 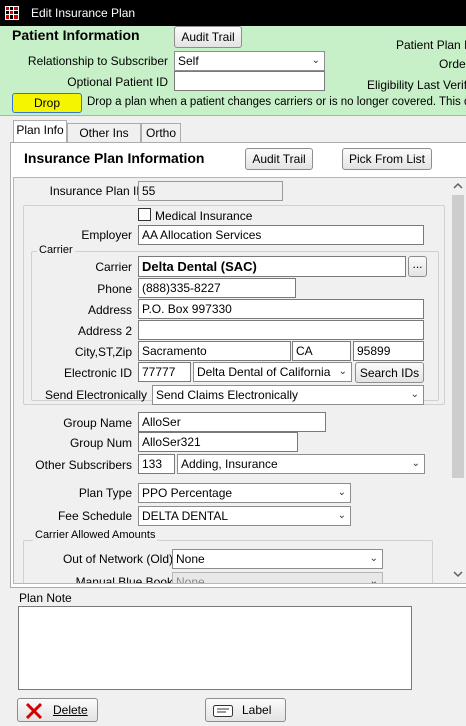 I want to click on window-title: Edit Insurance Plan, so click(x=83, y=13).